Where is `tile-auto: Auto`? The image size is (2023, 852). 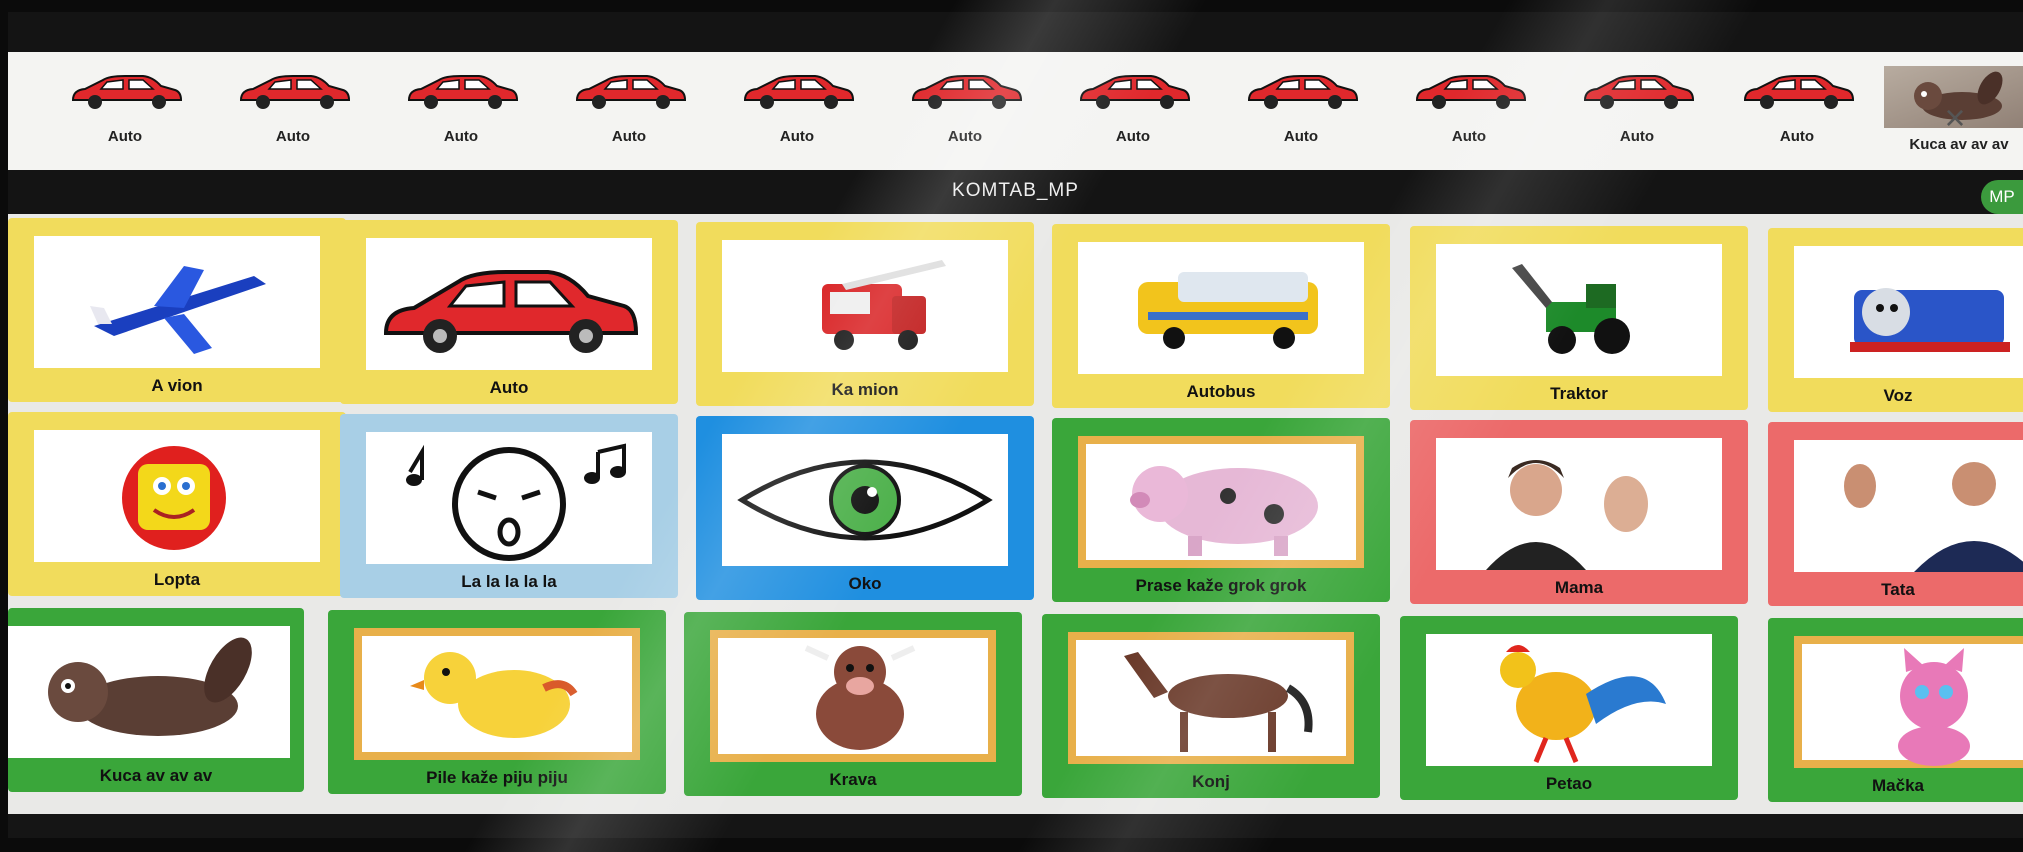
tile-auto: Auto is located at coordinates (509, 312).